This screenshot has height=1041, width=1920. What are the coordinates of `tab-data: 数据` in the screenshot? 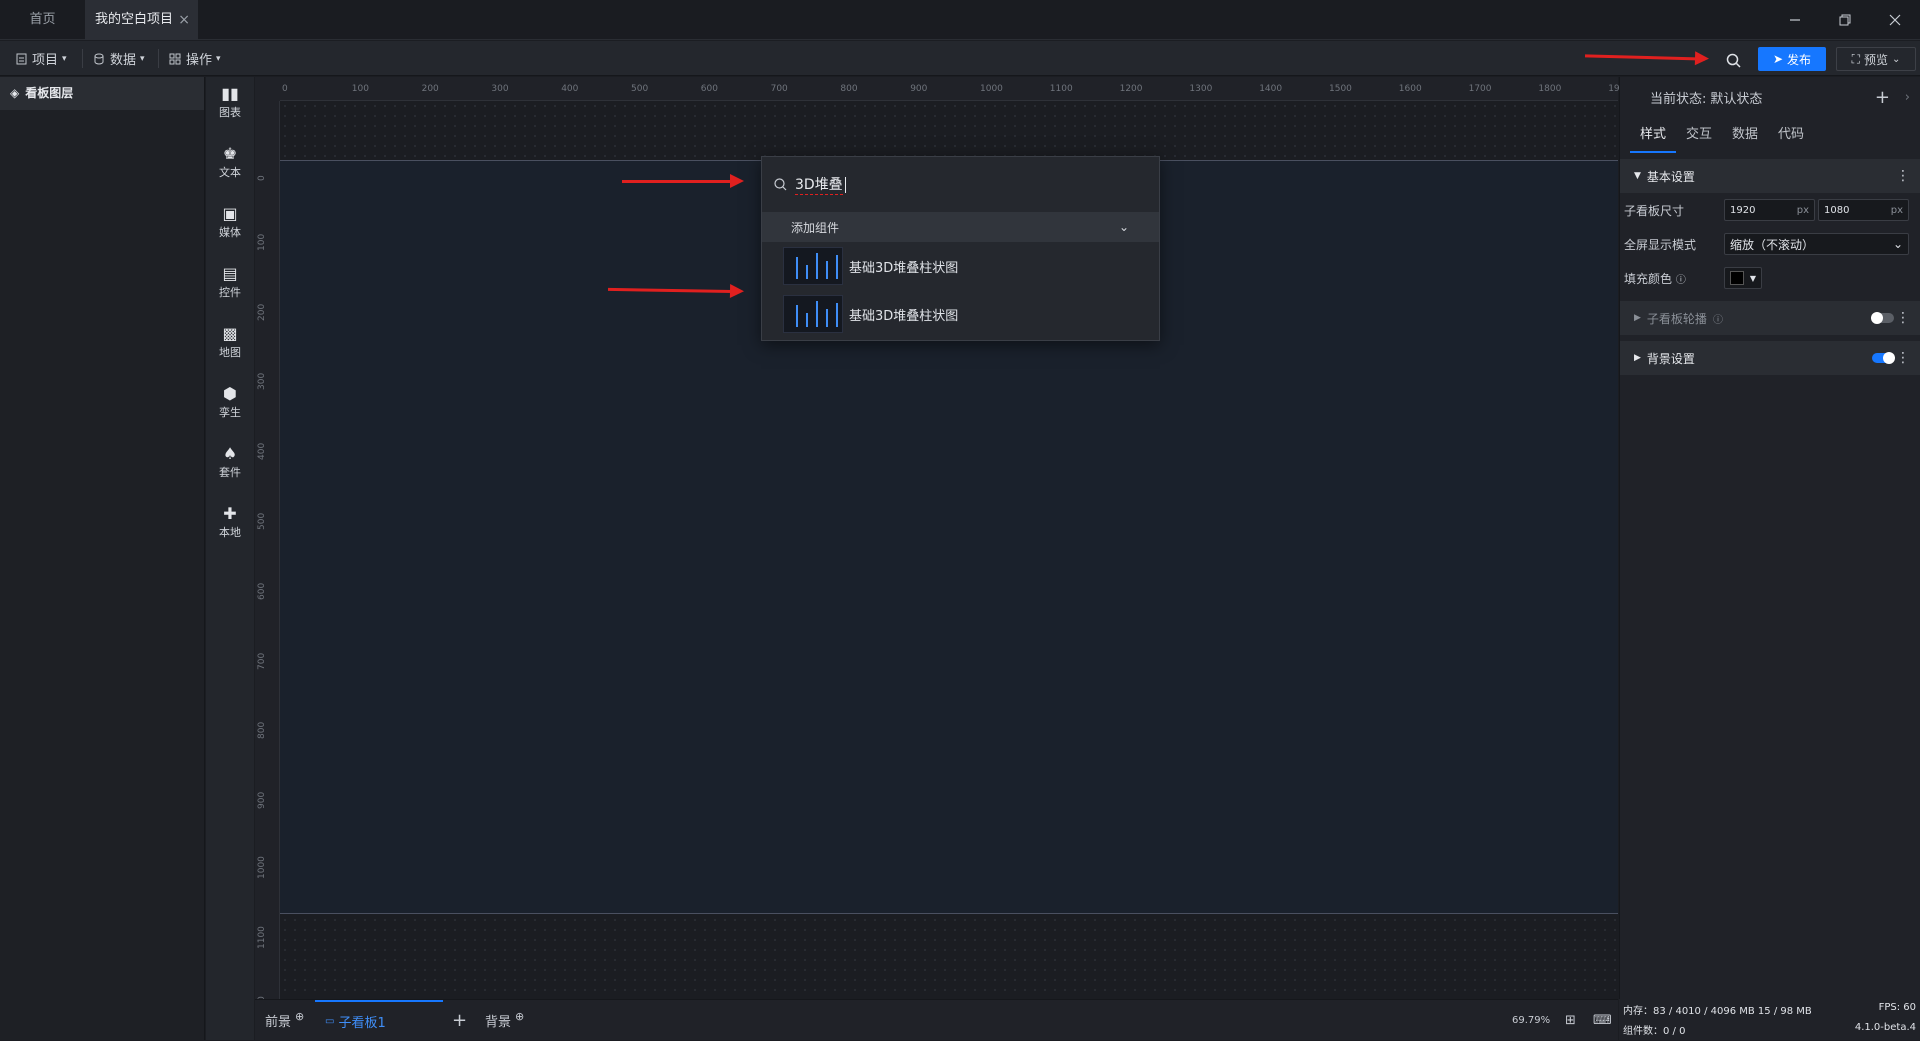 It's located at (1745, 135).